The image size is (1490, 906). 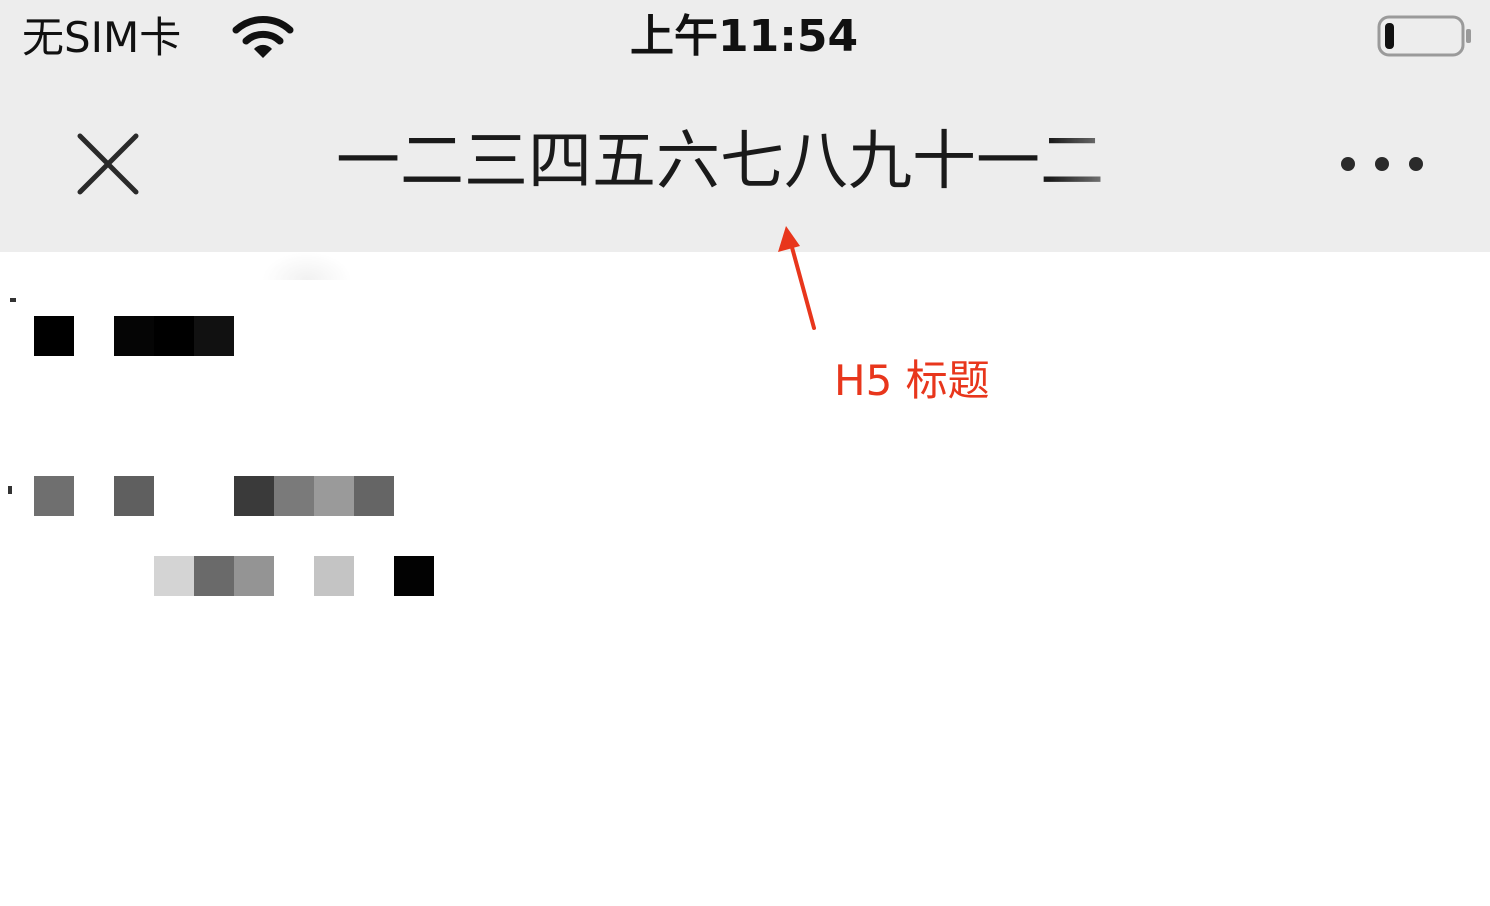 I want to click on status-bar: 无SIM卡 上午11:54, so click(x=745, y=40).